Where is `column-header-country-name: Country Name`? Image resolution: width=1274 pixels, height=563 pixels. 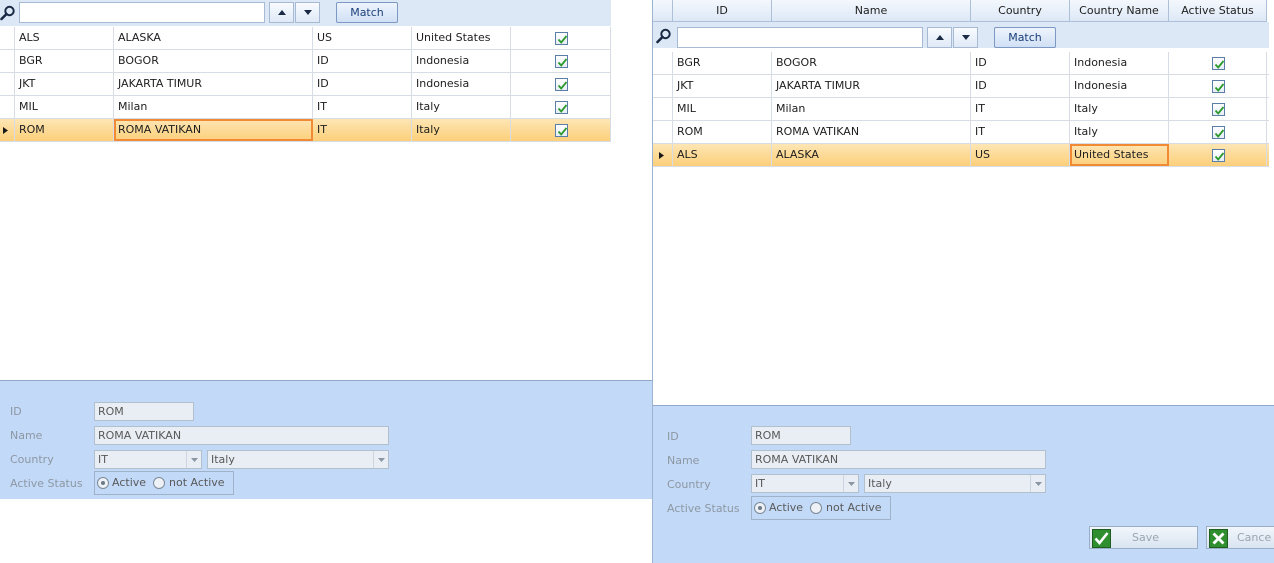
column-header-country-name: Country Name is located at coordinates (1119, 11).